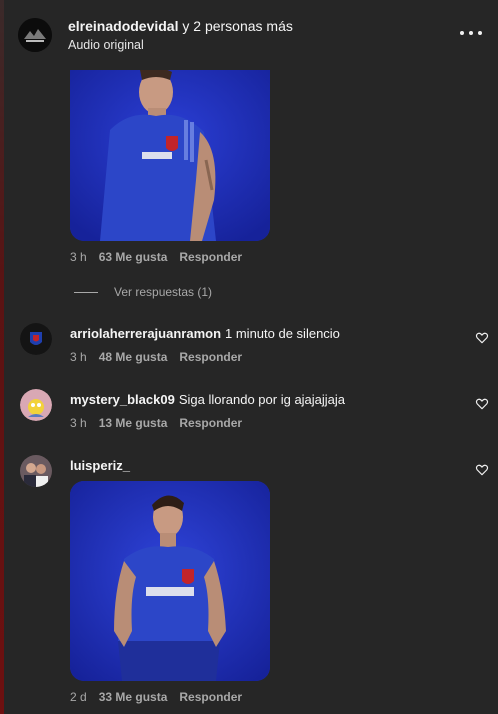  What do you see at coordinates (145, 333) in the screenshot?
I see `comment-username: arriolaherrerajuanramon` at bounding box center [145, 333].